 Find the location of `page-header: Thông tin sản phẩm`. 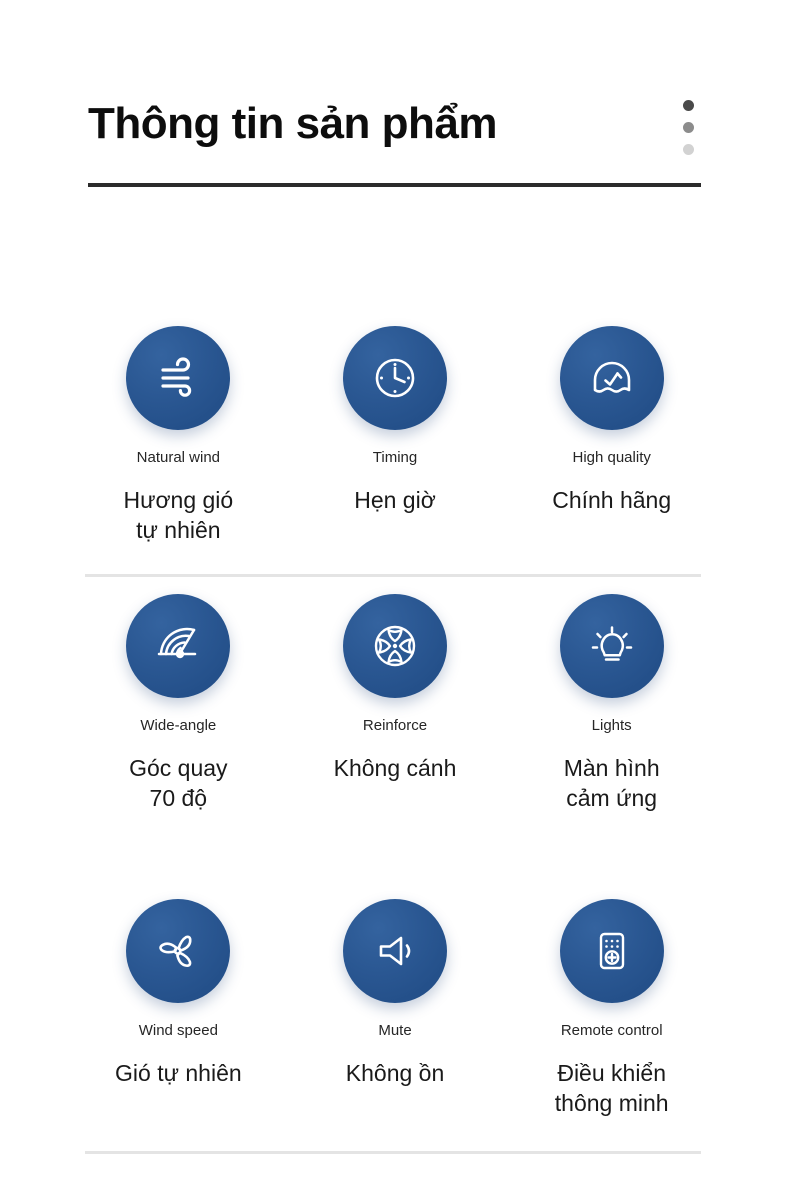

page-header: Thông tin sản phẩm is located at coordinates (395, 146).